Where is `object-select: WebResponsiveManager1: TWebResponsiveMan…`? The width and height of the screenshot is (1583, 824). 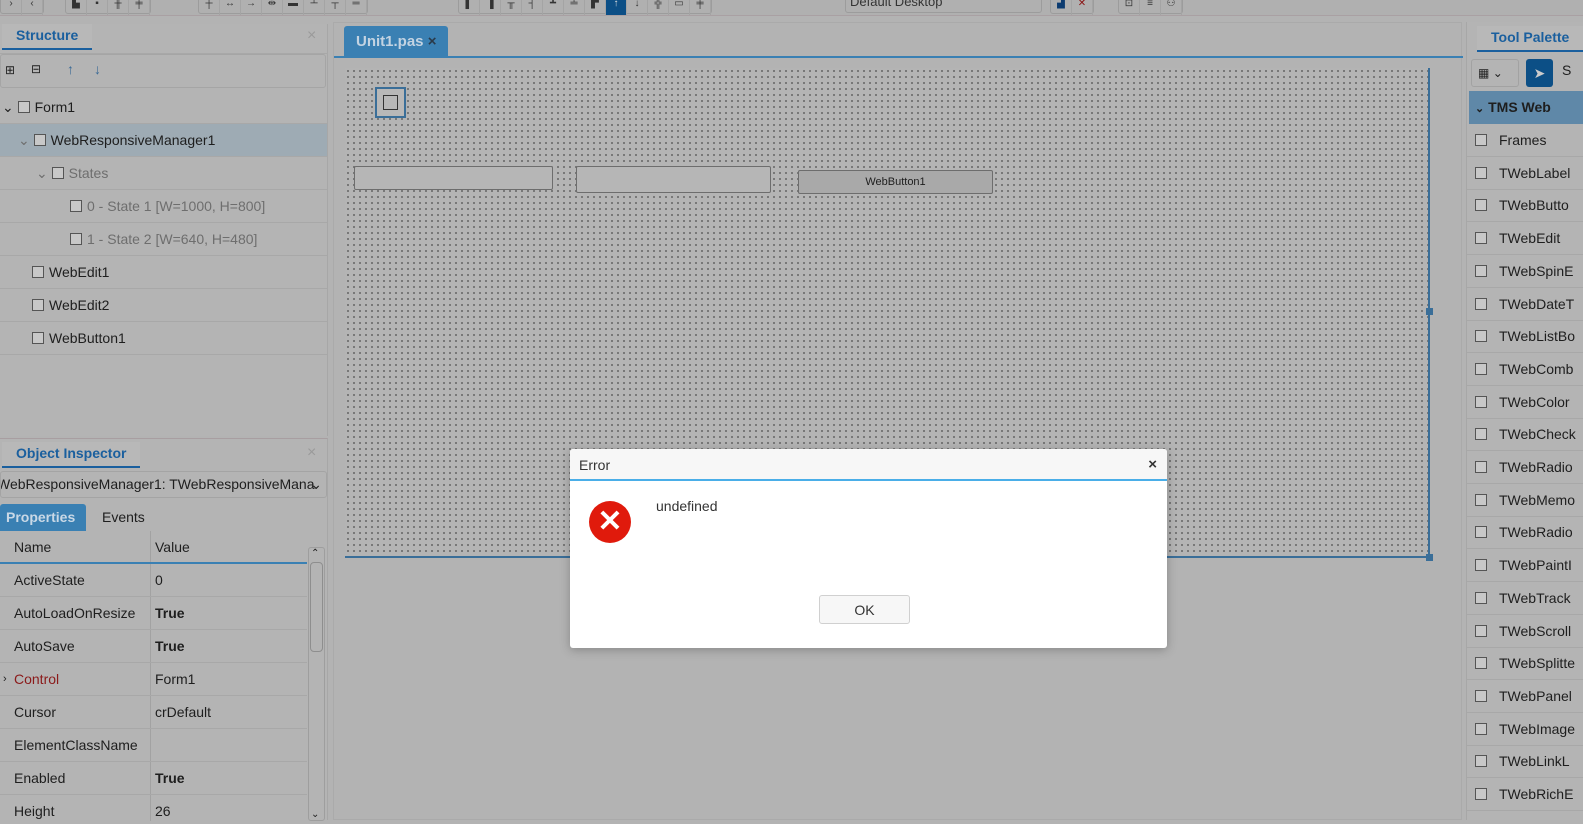
object-select: WebResponsiveManager1: TWebResponsiveMan… is located at coordinates (163, 484).